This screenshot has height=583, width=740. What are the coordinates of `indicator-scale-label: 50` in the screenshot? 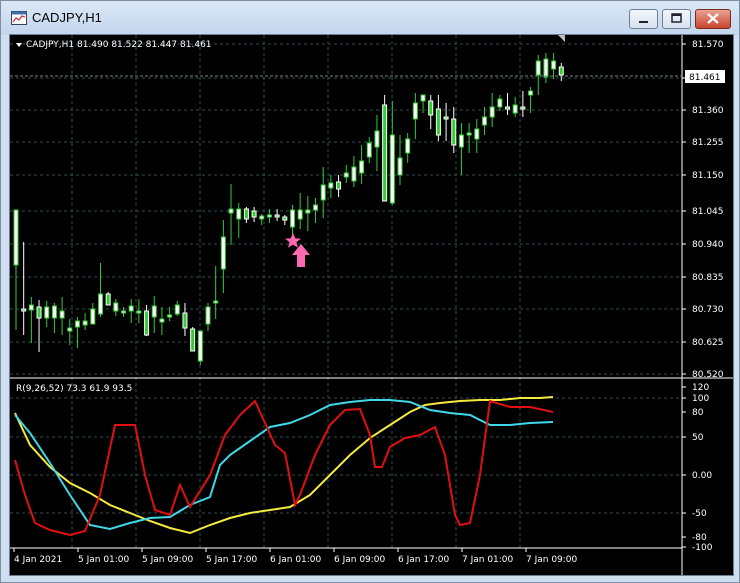 It's located at (698, 438).